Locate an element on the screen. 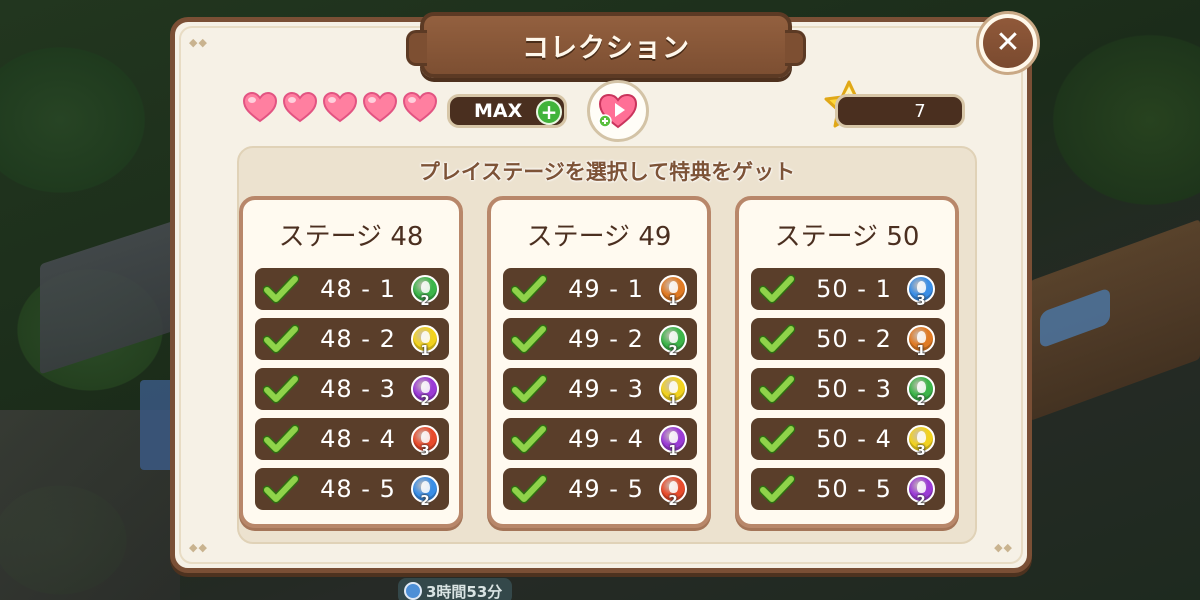  stage-row: 48 - 3 2 is located at coordinates (352, 389).